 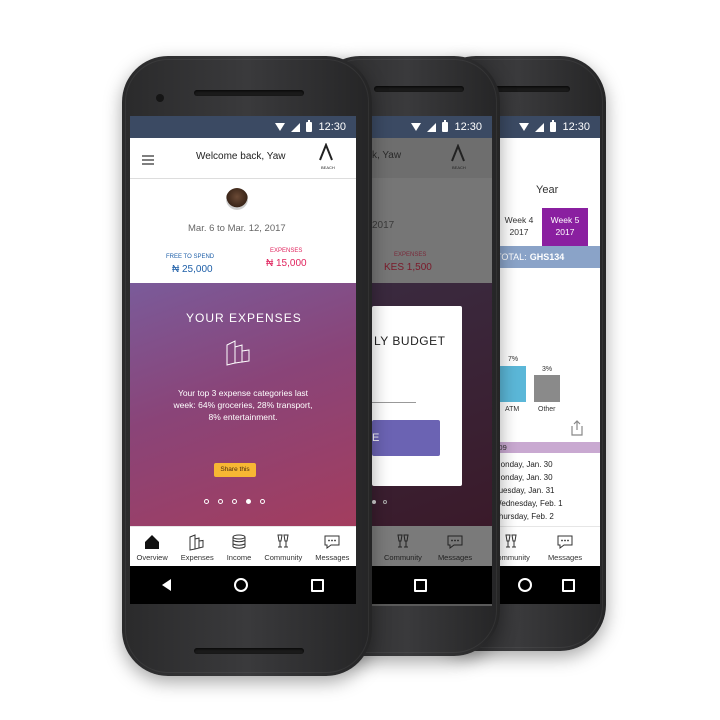 What do you see at coordinates (192, 269) in the screenshot?
I see `free-to-spend-value: ₦ 25,000` at bounding box center [192, 269].